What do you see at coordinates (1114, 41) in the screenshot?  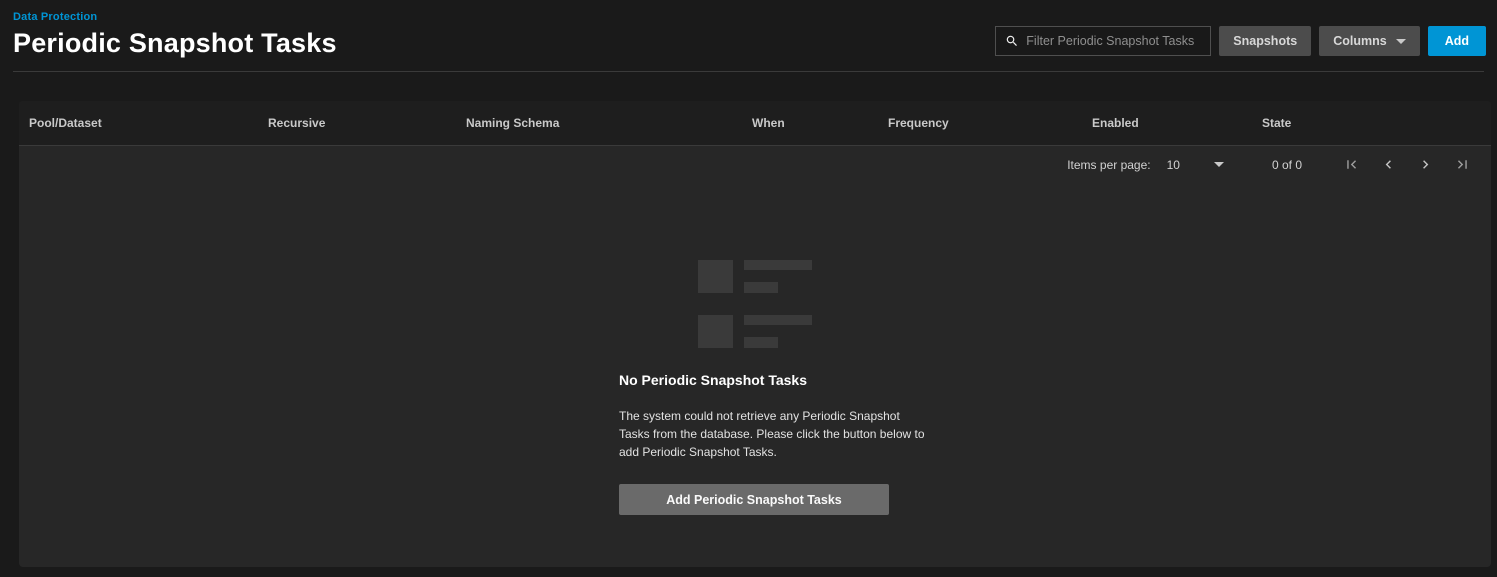 I see `filter-input` at bounding box center [1114, 41].